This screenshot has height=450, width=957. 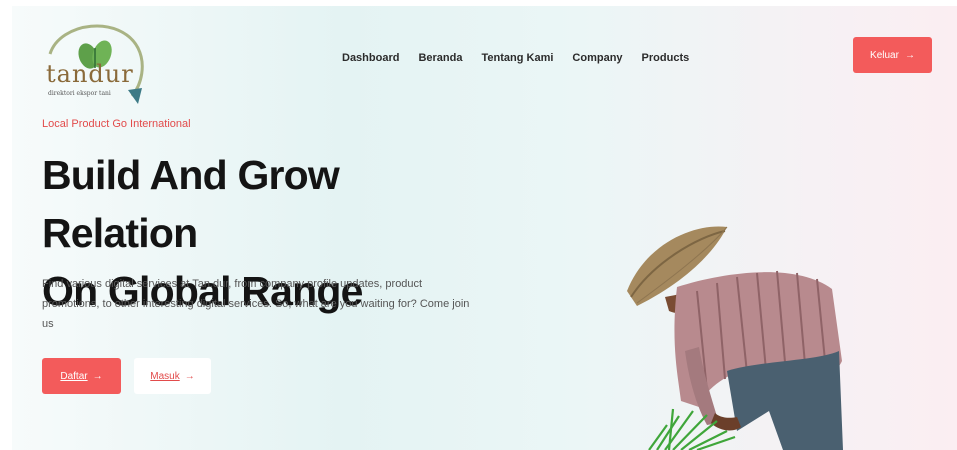 What do you see at coordinates (370, 58) in the screenshot?
I see `nav-item-dashboard: Dashboard` at bounding box center [370, 58].